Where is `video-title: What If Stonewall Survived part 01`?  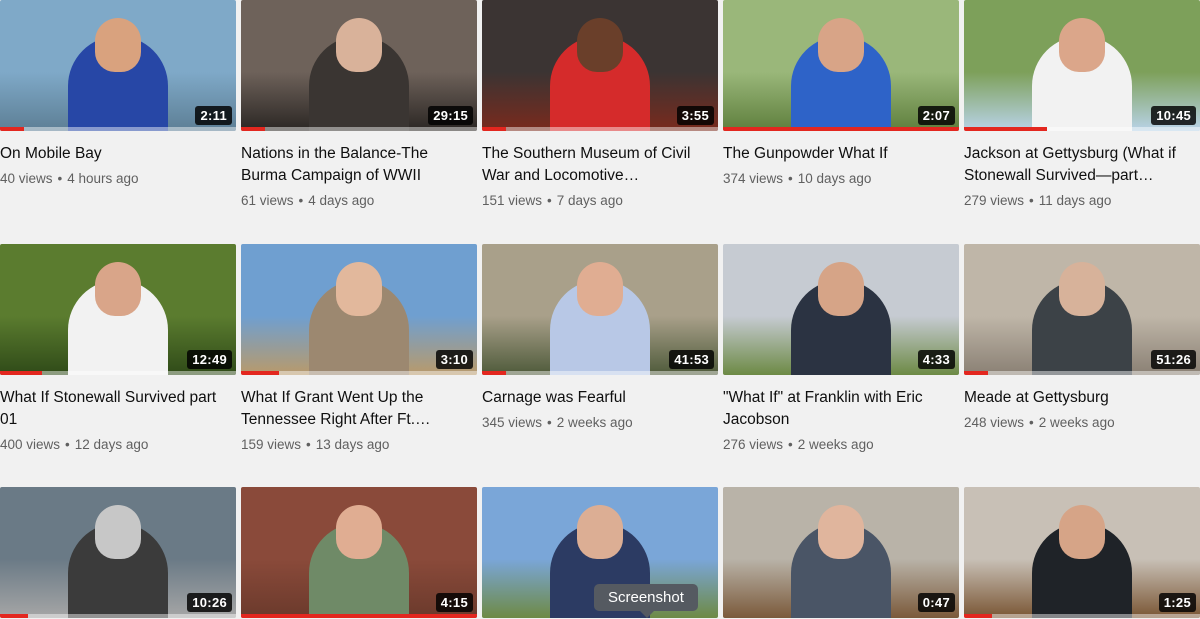 video-title: What If Stonewall Survived part 01 is located at coordinates (115, 409).